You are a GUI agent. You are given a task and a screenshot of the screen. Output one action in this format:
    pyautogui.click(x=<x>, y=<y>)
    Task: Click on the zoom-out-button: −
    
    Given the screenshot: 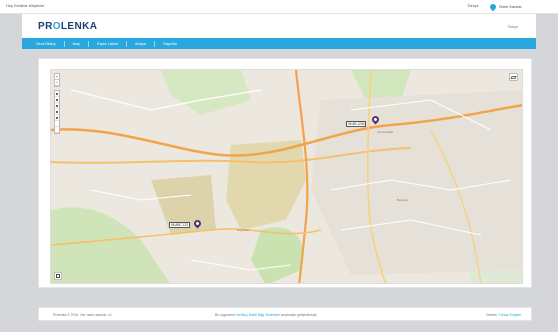 What is the action you would take?
    pyautogui.click(x=57, y=83)
    